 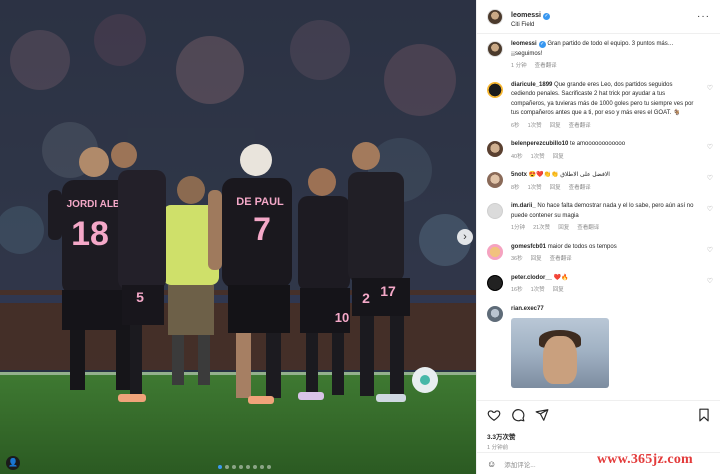 What do you see at coordinates (498, 448) in the screenshot?
I see `posted-time: 1 分钟前` at bounding box center [498, 448].